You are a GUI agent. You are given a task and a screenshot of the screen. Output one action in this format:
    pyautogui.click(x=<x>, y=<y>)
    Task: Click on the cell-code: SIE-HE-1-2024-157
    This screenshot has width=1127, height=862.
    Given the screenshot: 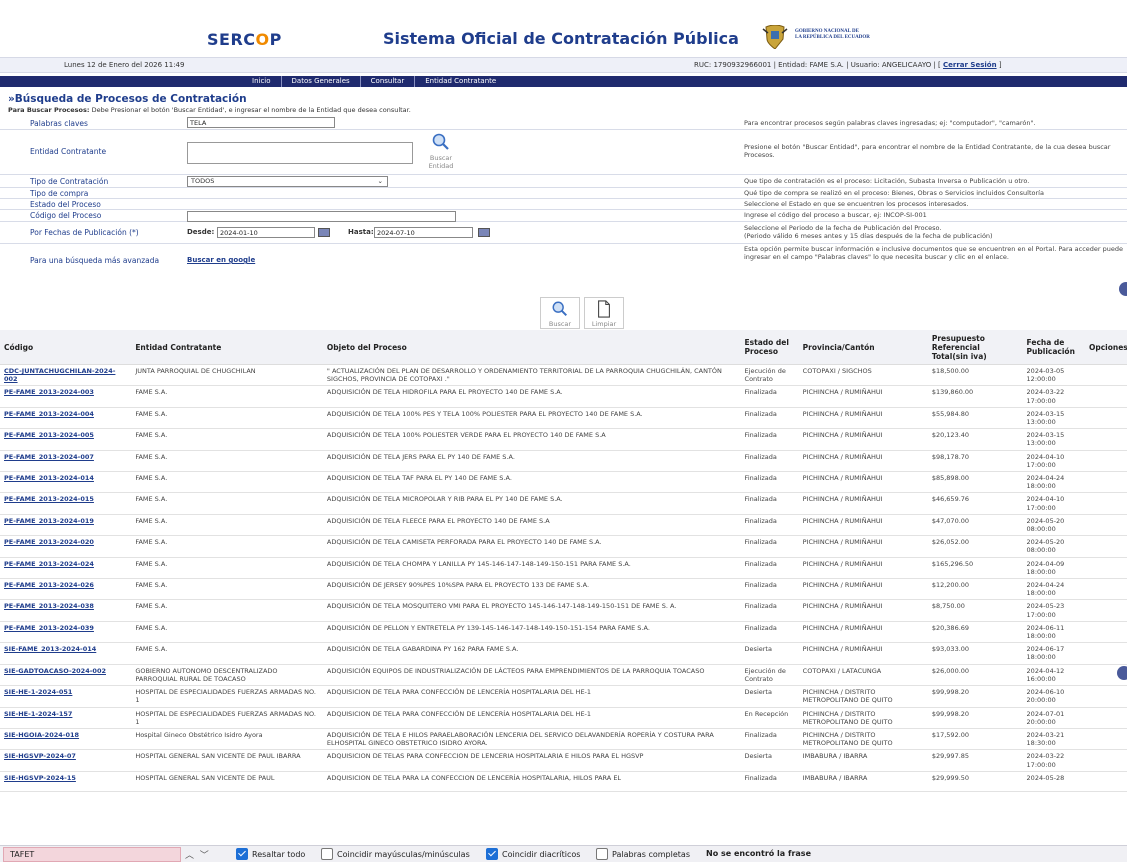 What is the action you would take?
    pyautogui.click(x=66, y=718)
    